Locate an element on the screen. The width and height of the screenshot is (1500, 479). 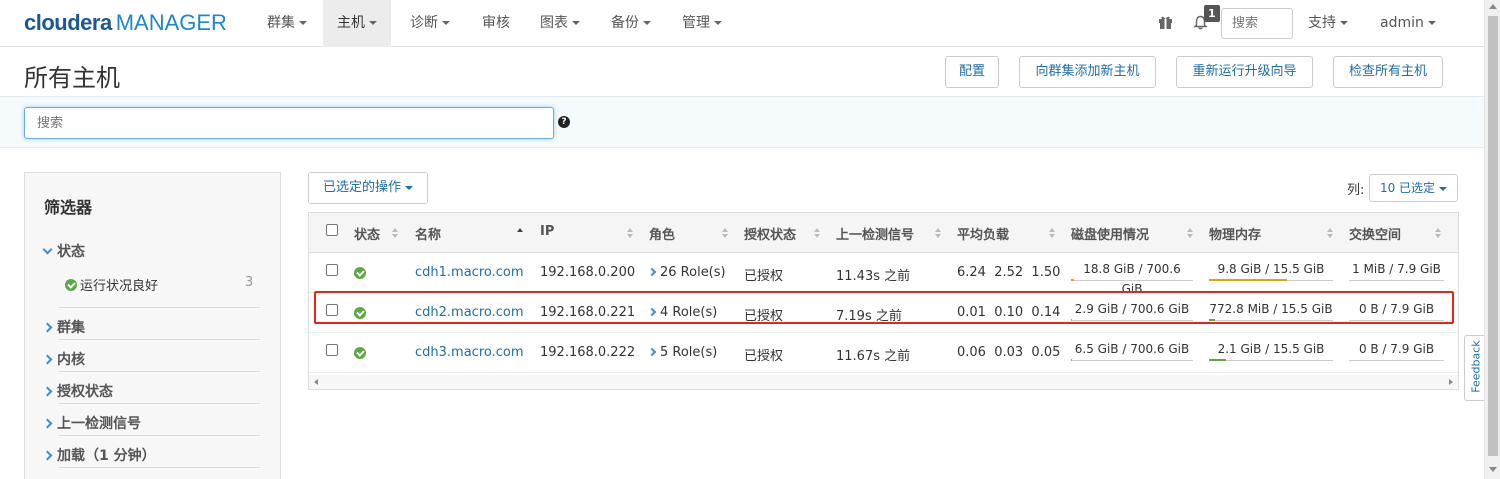
column-roles: 角色 is located at coordinates (662, 233).